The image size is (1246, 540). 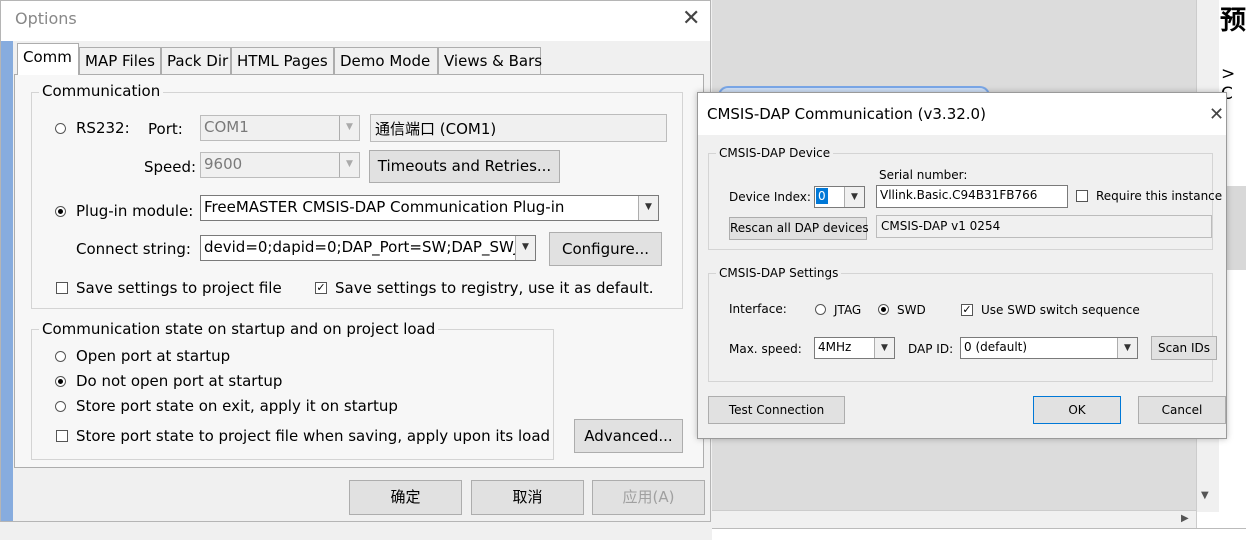 What do you see at coordinates (386, 60) in the screenshot?
I see `tab-demo-mode: Demo Mode` at bounding box center [386, 60].